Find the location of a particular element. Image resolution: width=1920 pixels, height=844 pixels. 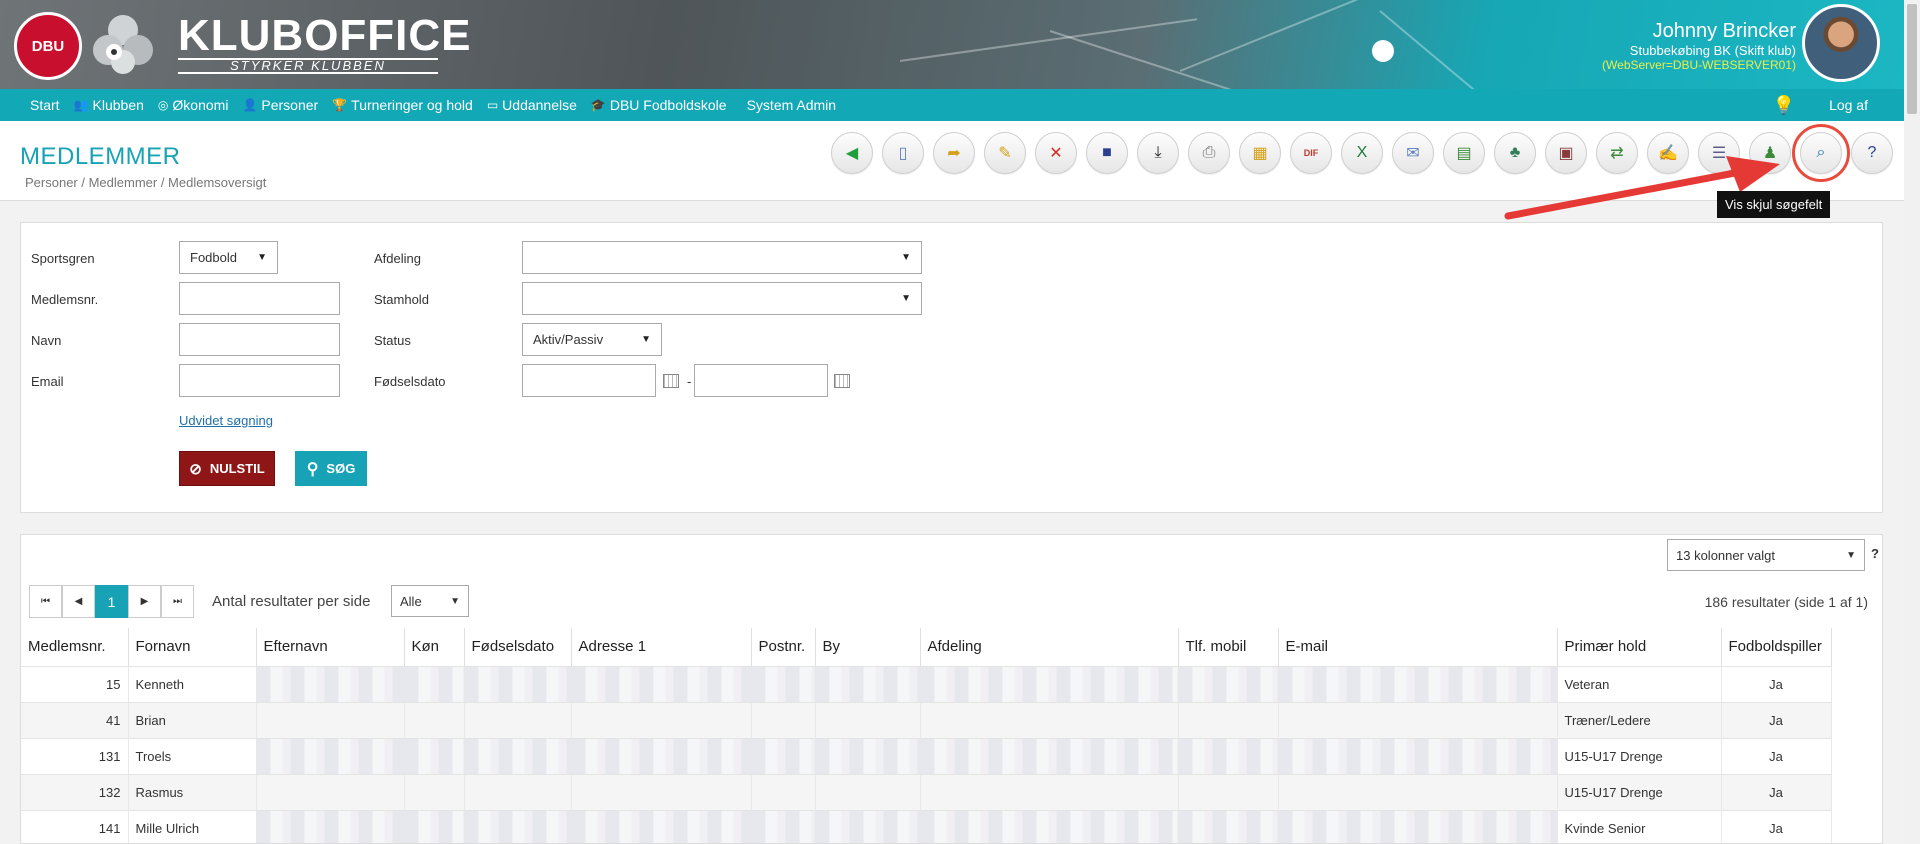

email-icon: ✉ is located at coordinates (1413, 153).